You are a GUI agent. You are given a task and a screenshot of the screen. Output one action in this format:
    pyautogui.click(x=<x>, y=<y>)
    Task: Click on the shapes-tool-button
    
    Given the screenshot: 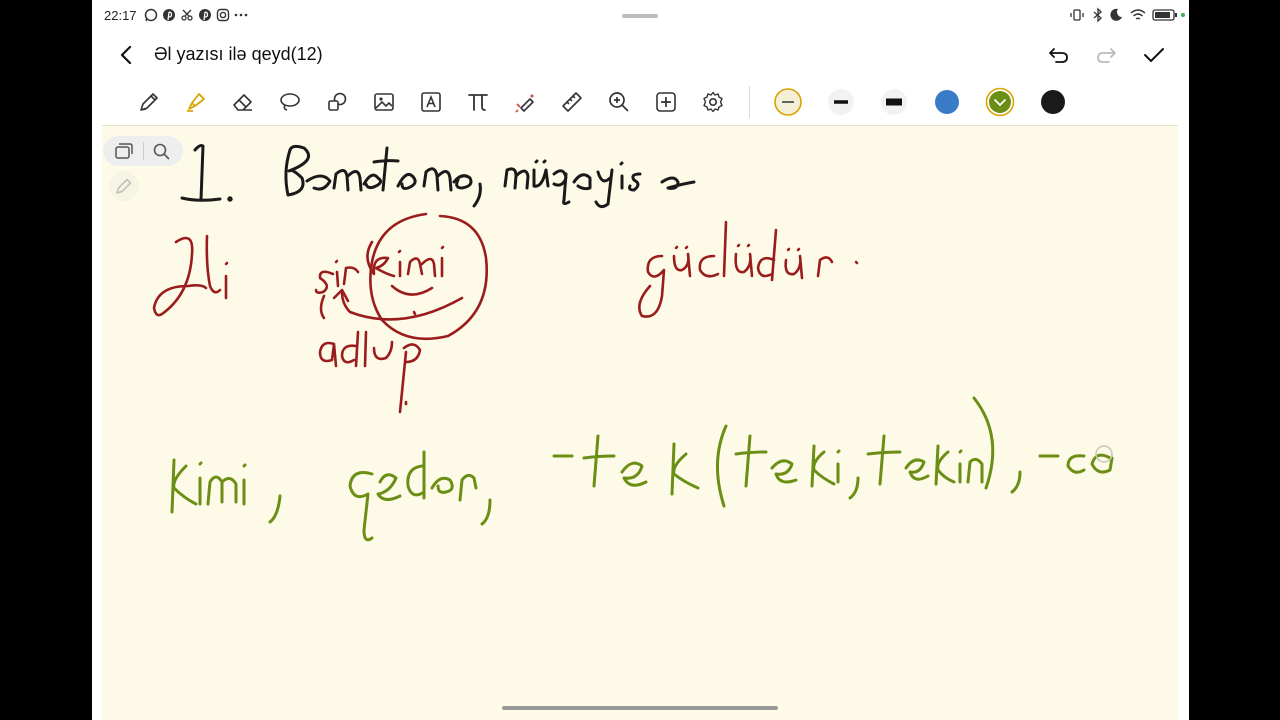 What is the action you would take?
    pyautogui.click(x=337, y=102)
    